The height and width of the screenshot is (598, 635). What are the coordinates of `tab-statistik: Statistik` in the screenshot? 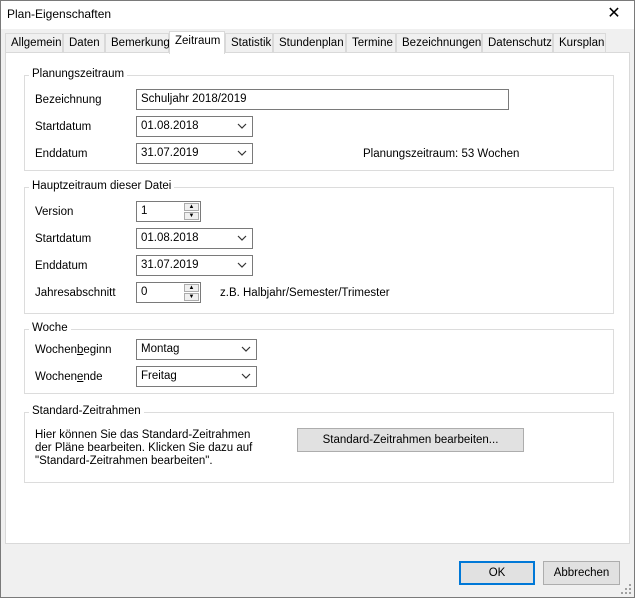 It's located at (249, 43).